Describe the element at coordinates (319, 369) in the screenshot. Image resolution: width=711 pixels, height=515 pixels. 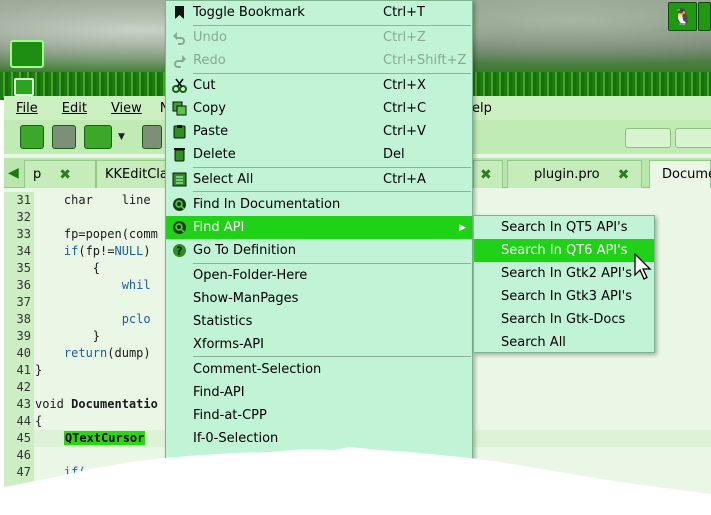
I see `menu-item-comment-selection: Comment-Selection` at that location.